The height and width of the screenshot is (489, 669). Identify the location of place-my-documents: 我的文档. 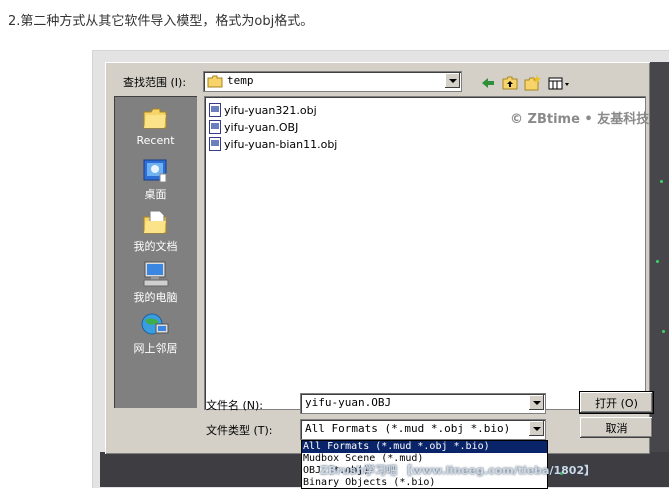
(155, 231).